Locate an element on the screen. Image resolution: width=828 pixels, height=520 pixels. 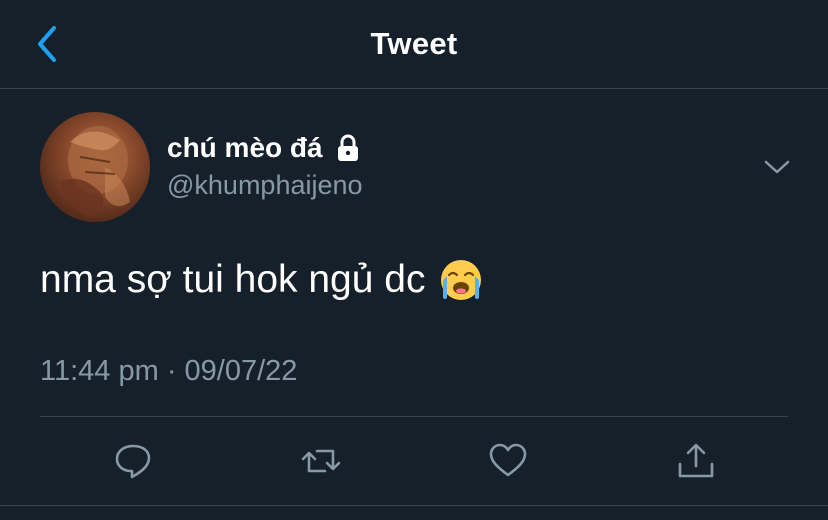
tweet-timestamp: 11:44 pm · 09/07/22 is located at coordinates (168, 371).